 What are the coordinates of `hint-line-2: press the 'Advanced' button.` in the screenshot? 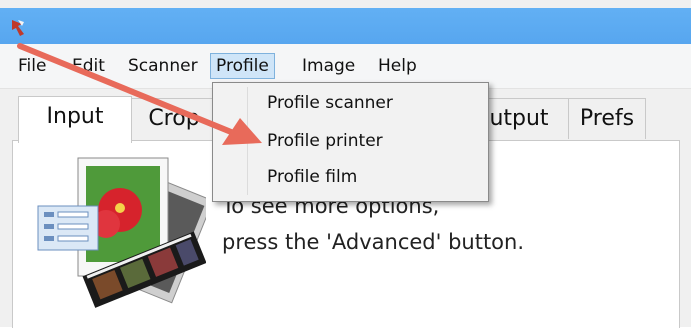 It's located at (373, 242).